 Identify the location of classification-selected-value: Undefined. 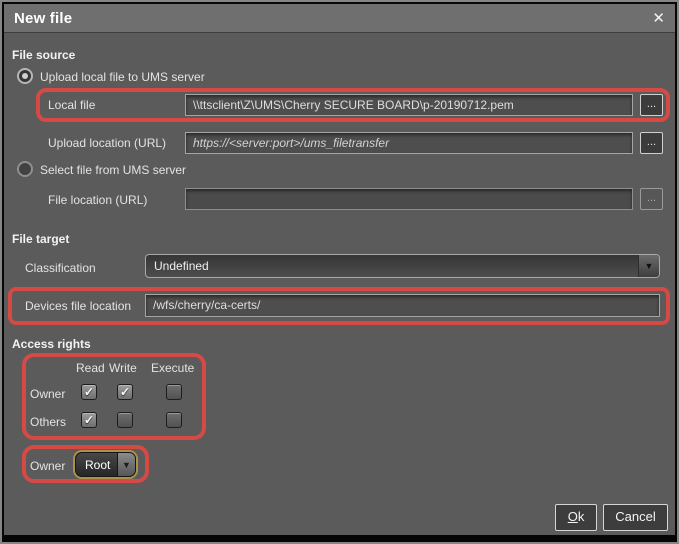
(181, 266).